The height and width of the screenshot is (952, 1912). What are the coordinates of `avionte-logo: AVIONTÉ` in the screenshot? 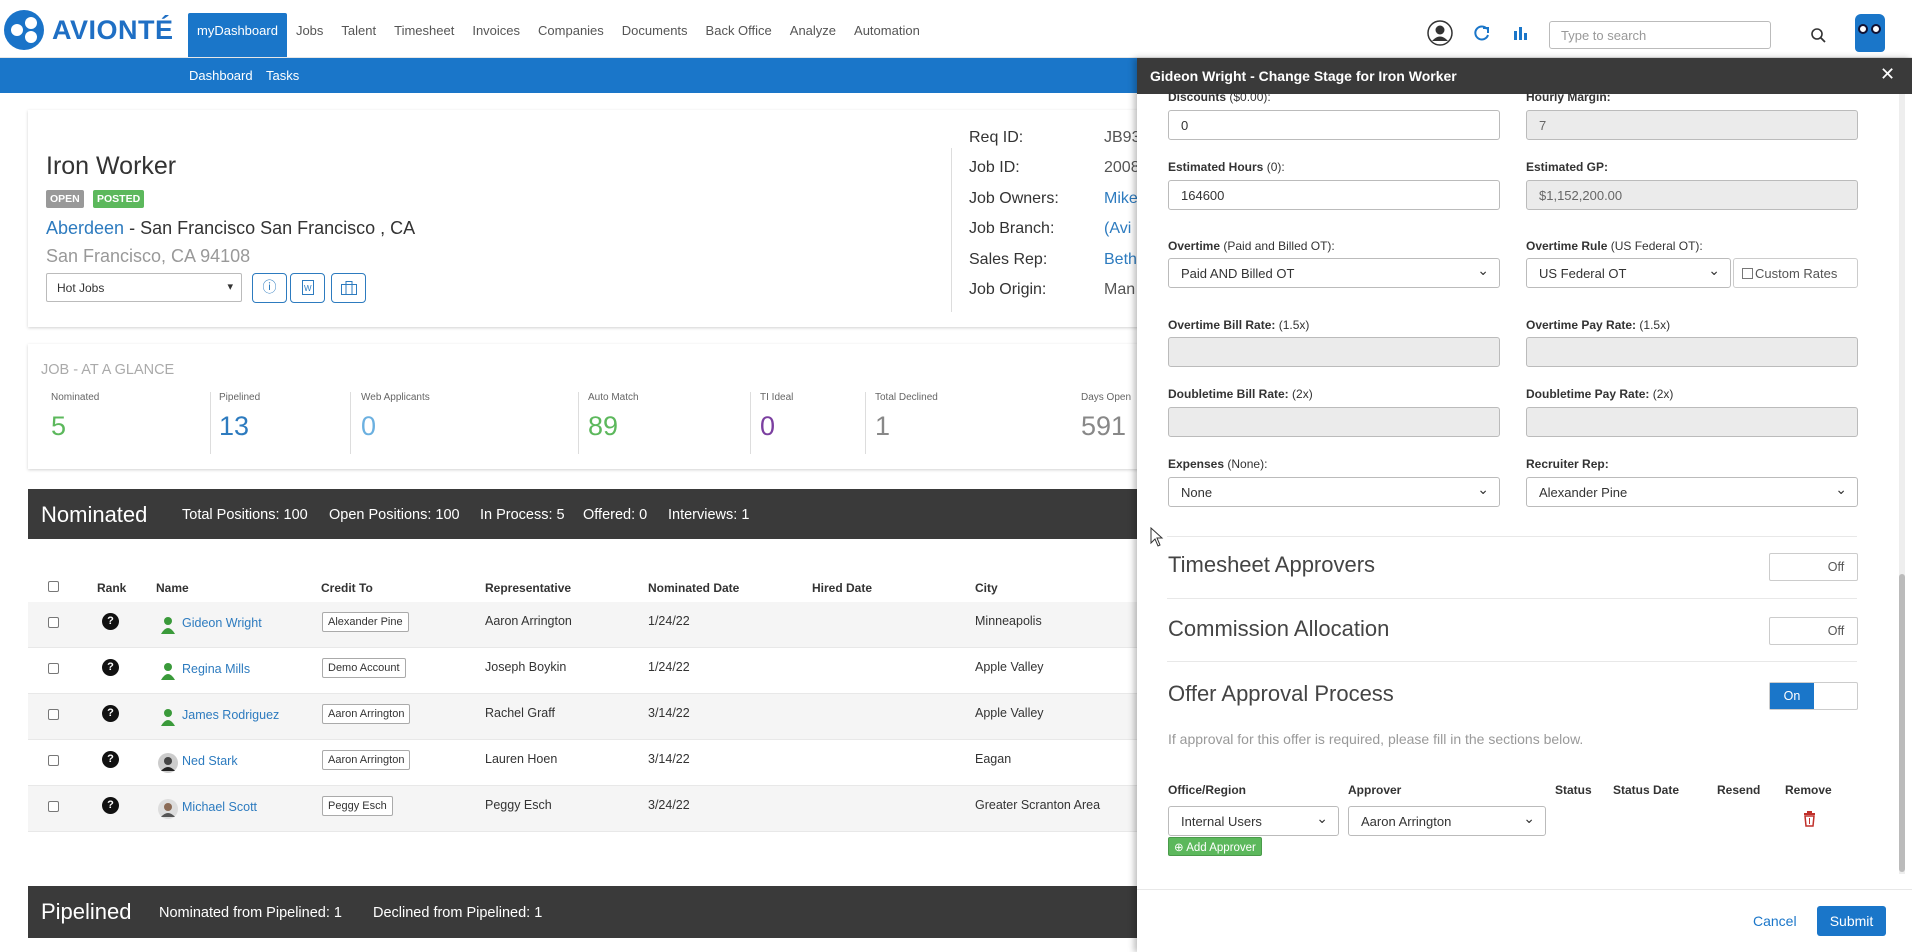 It's located at (89, 30).